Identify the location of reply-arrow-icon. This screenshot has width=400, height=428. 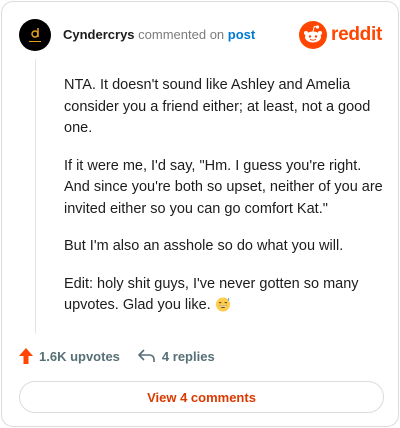
(146, 355).